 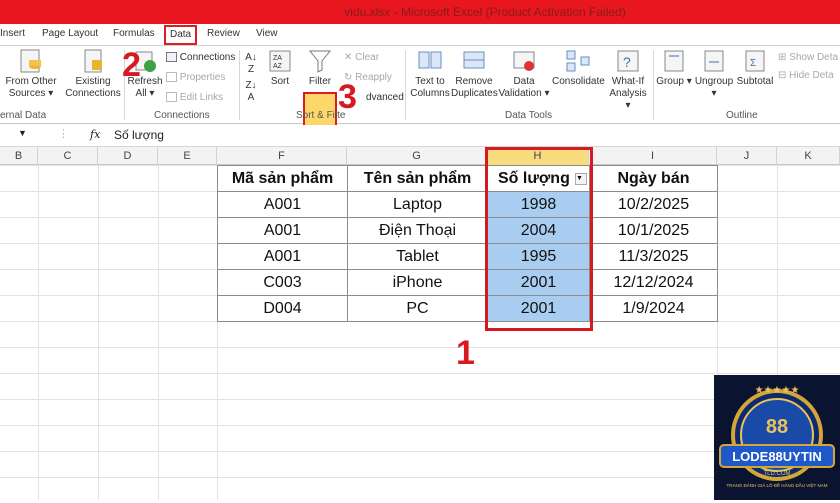 I want to click on advanced-filter-button: dvanced, so click(x=385, y=98).